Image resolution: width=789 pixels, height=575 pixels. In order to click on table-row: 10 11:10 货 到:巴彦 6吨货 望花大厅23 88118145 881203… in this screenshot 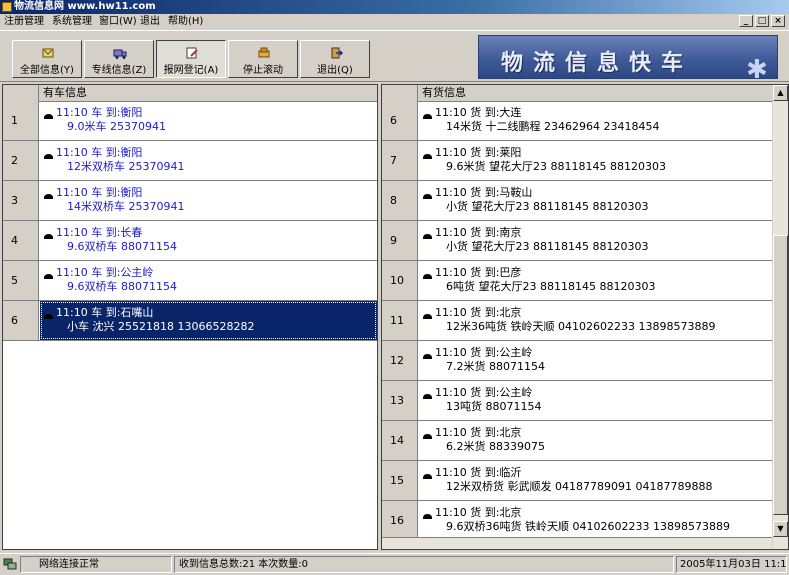, I will do `click(577, 281)`.